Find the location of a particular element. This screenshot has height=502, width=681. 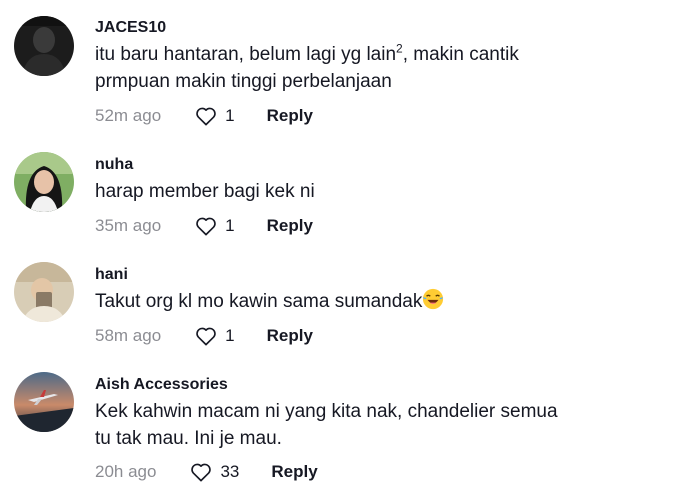

comment-text-part: tu tak mau. Ini je mau. is located at coordinates (188, 438).